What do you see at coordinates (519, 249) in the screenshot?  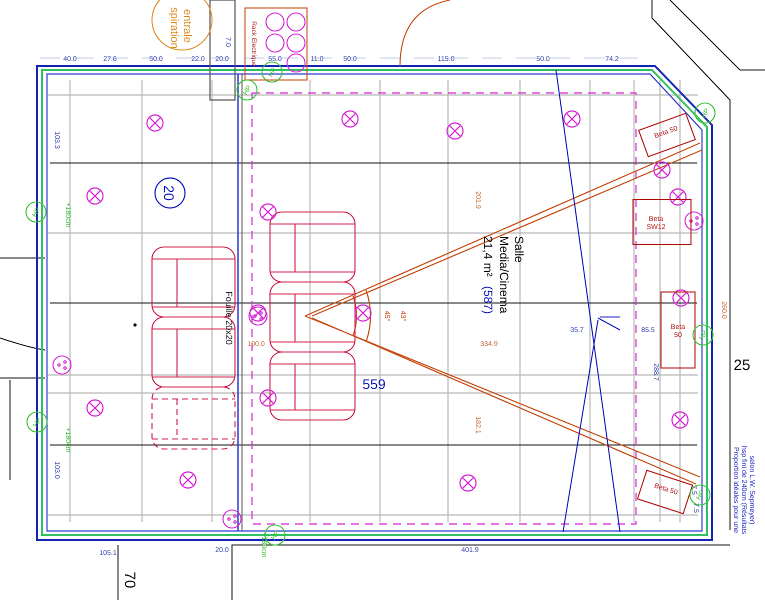 I see `room-label: Salle` at bounding box center [519, 249].